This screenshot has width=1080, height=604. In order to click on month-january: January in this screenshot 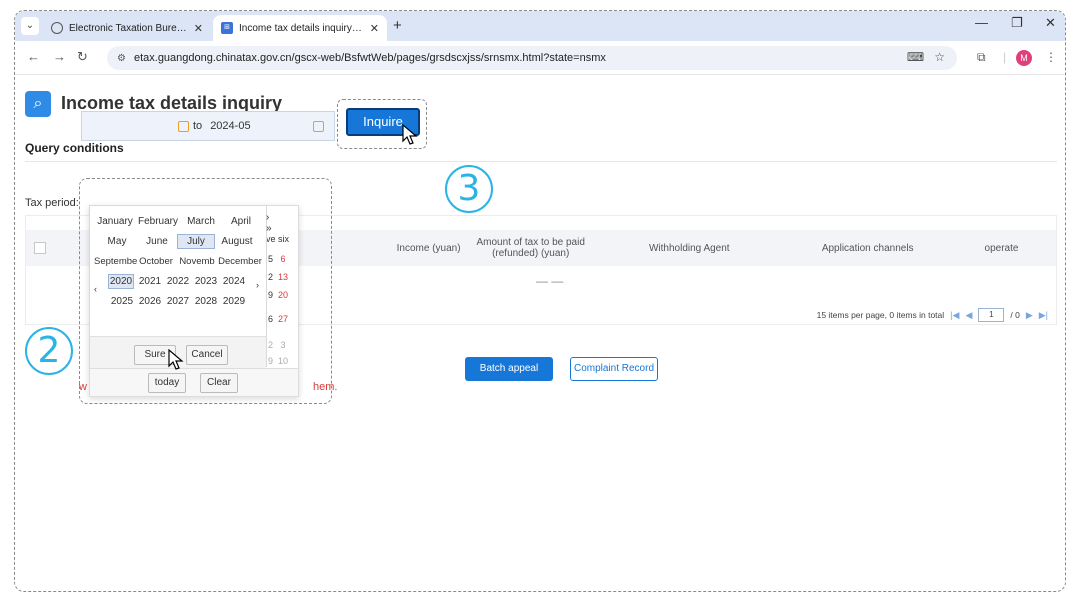, I will do `click(115, 221)`.